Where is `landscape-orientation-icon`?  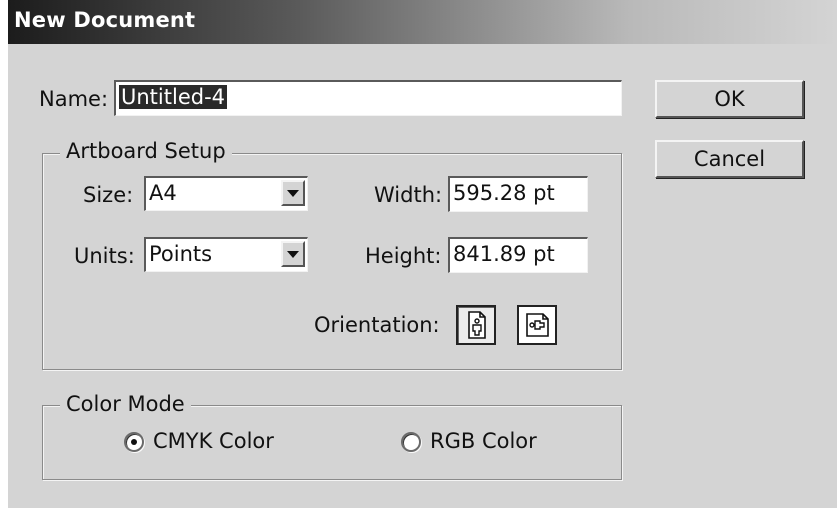
landscape-orientation-icon is located at coordinates (537, 325).